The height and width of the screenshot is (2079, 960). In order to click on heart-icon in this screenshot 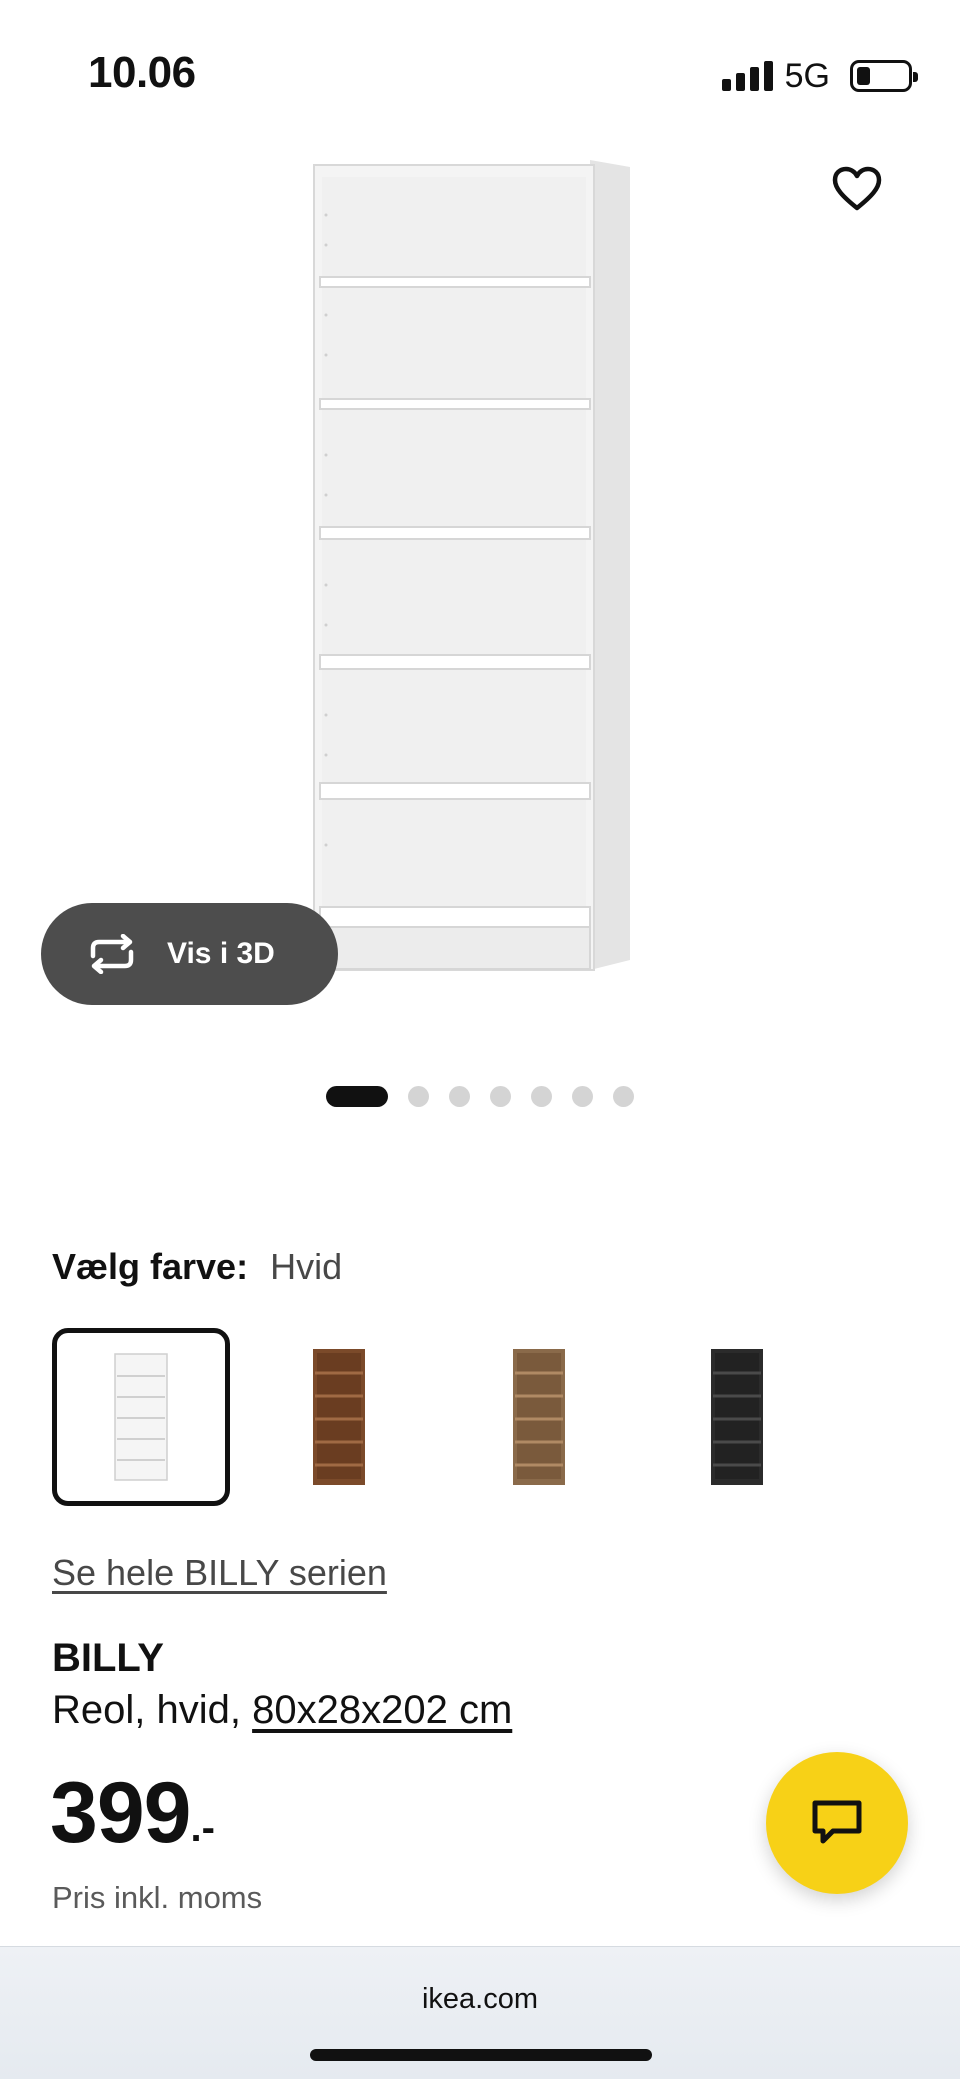, I will do `click(857, 188)`.